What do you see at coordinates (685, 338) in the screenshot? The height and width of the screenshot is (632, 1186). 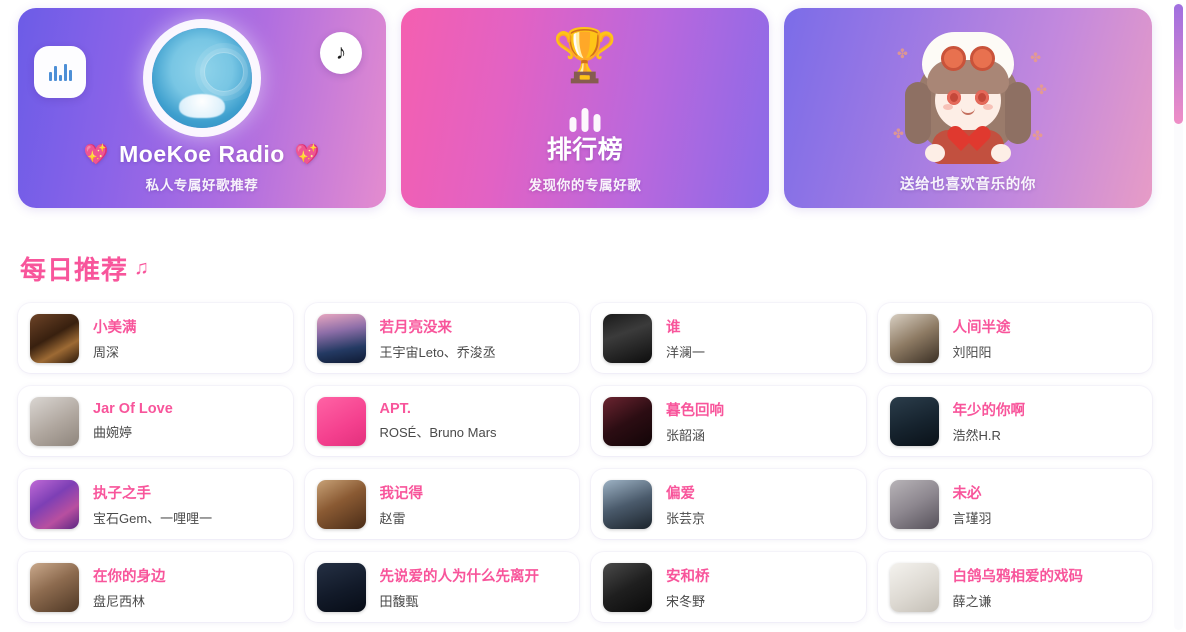 I see `song-meta: 谁洋澜一` at bounding box center [685, 338].